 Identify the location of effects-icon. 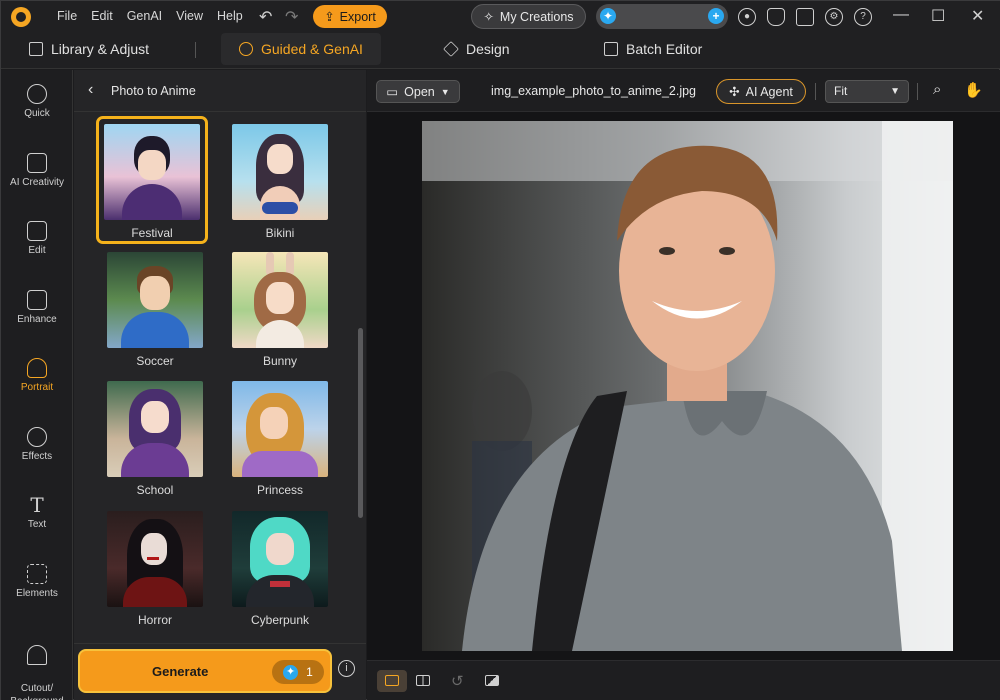
(37, 437).